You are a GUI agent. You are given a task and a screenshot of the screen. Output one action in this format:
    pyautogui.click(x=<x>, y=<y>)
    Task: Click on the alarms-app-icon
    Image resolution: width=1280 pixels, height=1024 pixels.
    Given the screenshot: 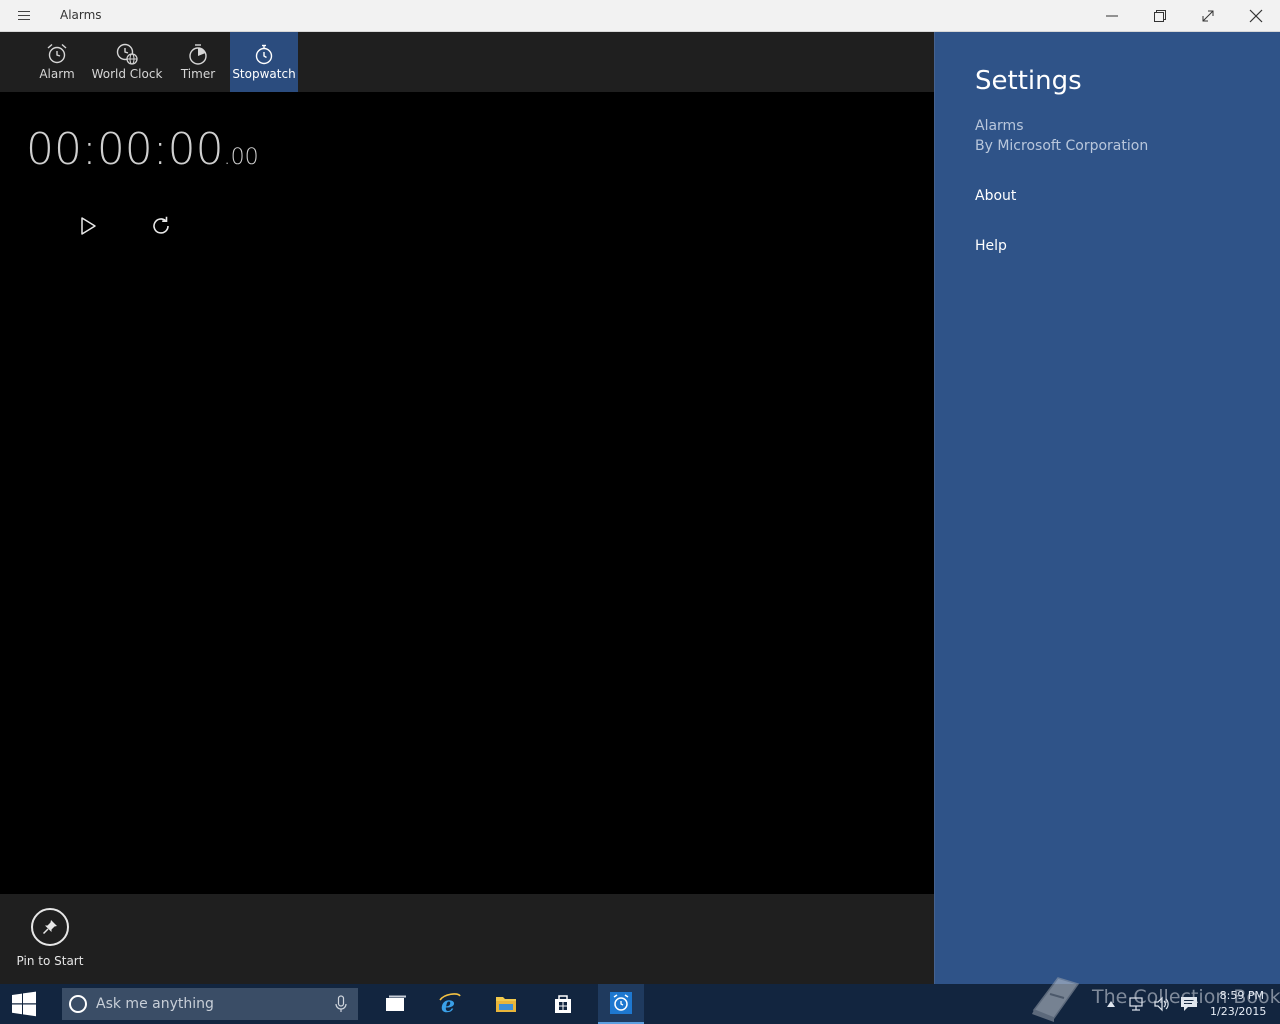 What is the action you would take?
    pyautogui.click(x=621, y=1003)
    